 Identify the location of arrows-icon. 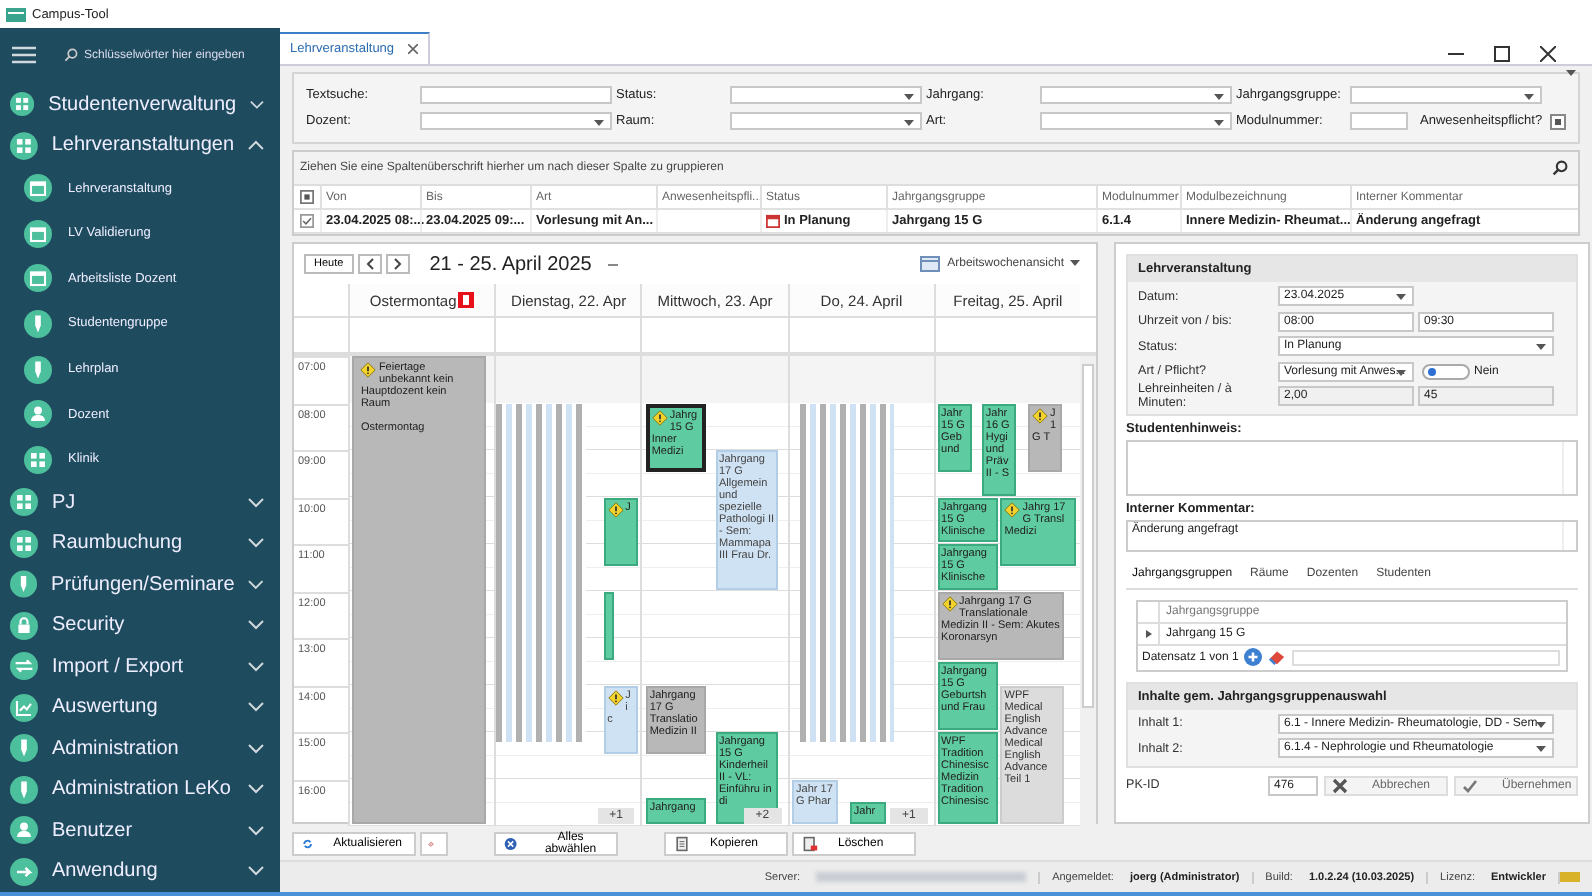
(24, 666).